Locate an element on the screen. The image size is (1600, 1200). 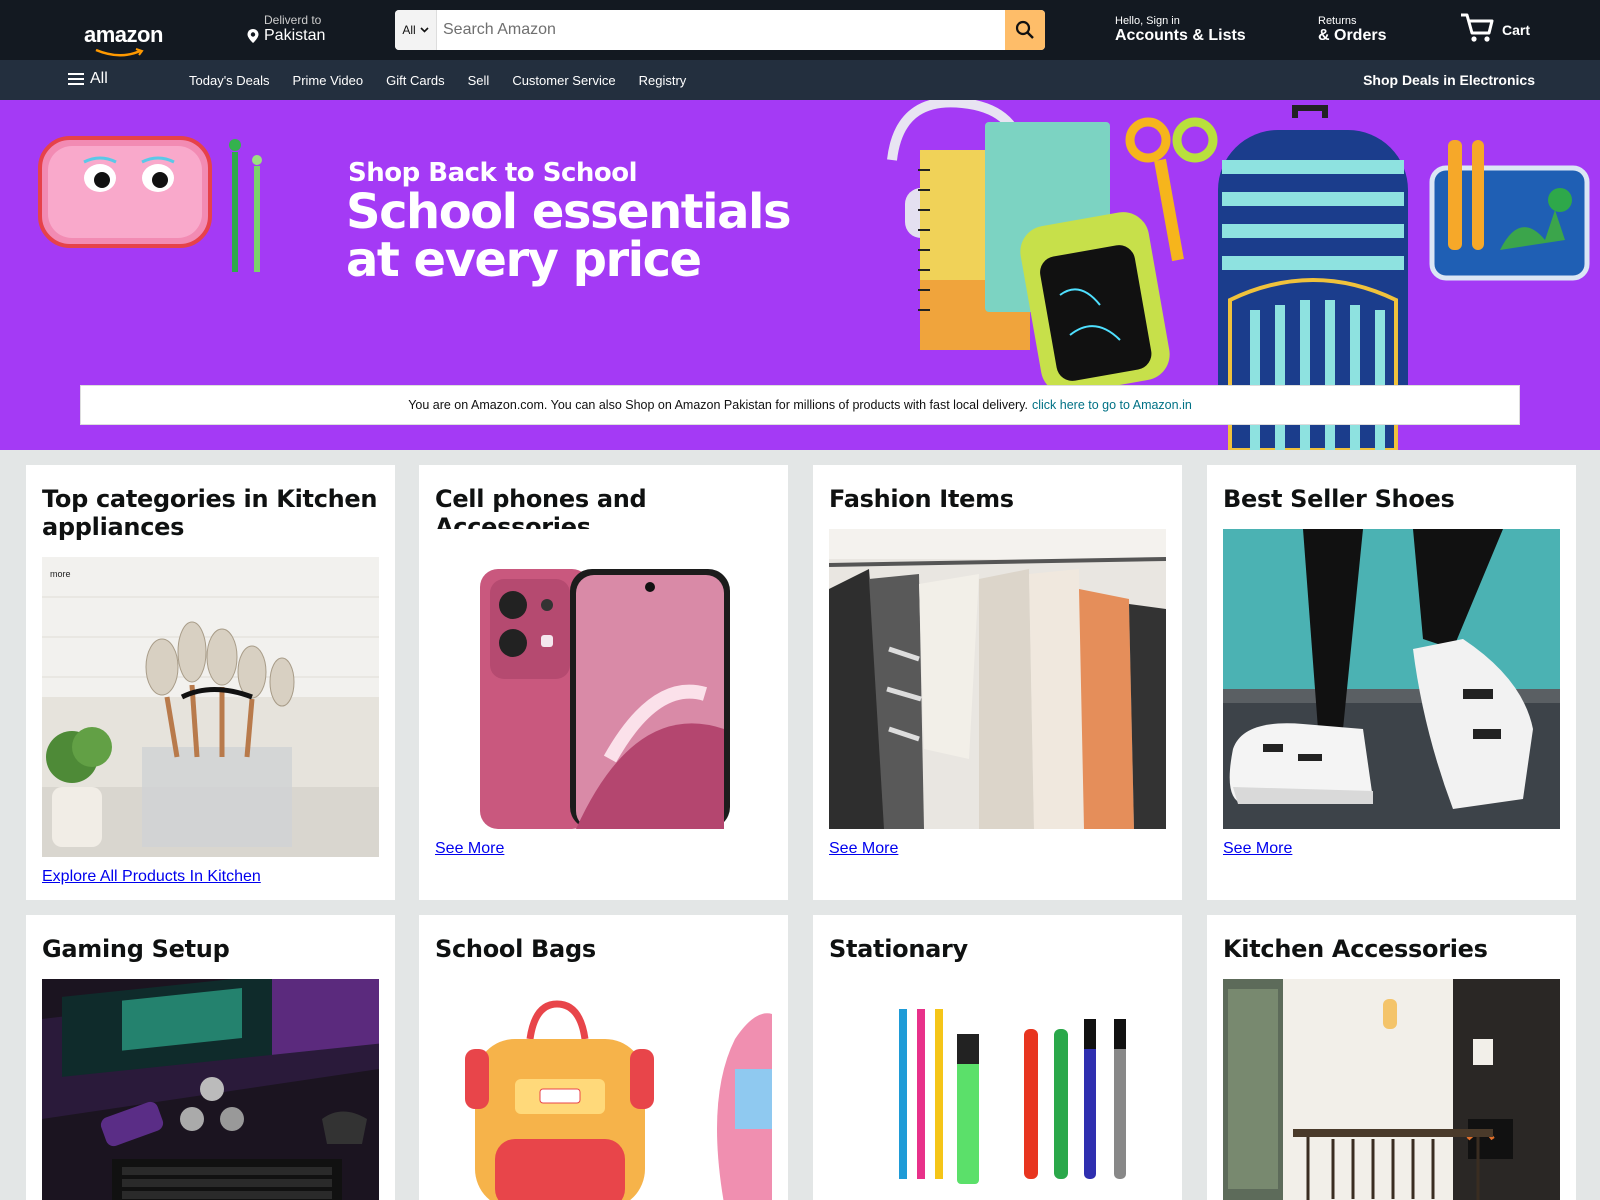
account-lists-label: Accounts & Lists is located at coordinates (1180, 35).